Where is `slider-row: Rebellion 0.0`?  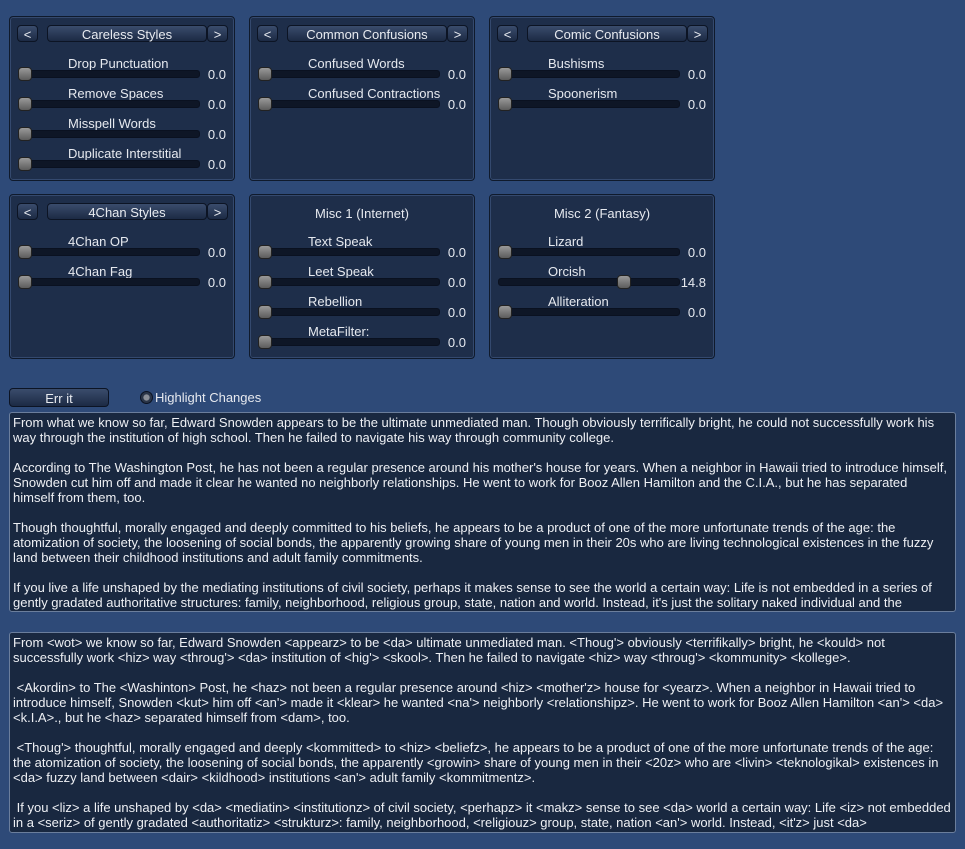
slider-row: Rebellion 0.0 is located at coordinates (362, 309).